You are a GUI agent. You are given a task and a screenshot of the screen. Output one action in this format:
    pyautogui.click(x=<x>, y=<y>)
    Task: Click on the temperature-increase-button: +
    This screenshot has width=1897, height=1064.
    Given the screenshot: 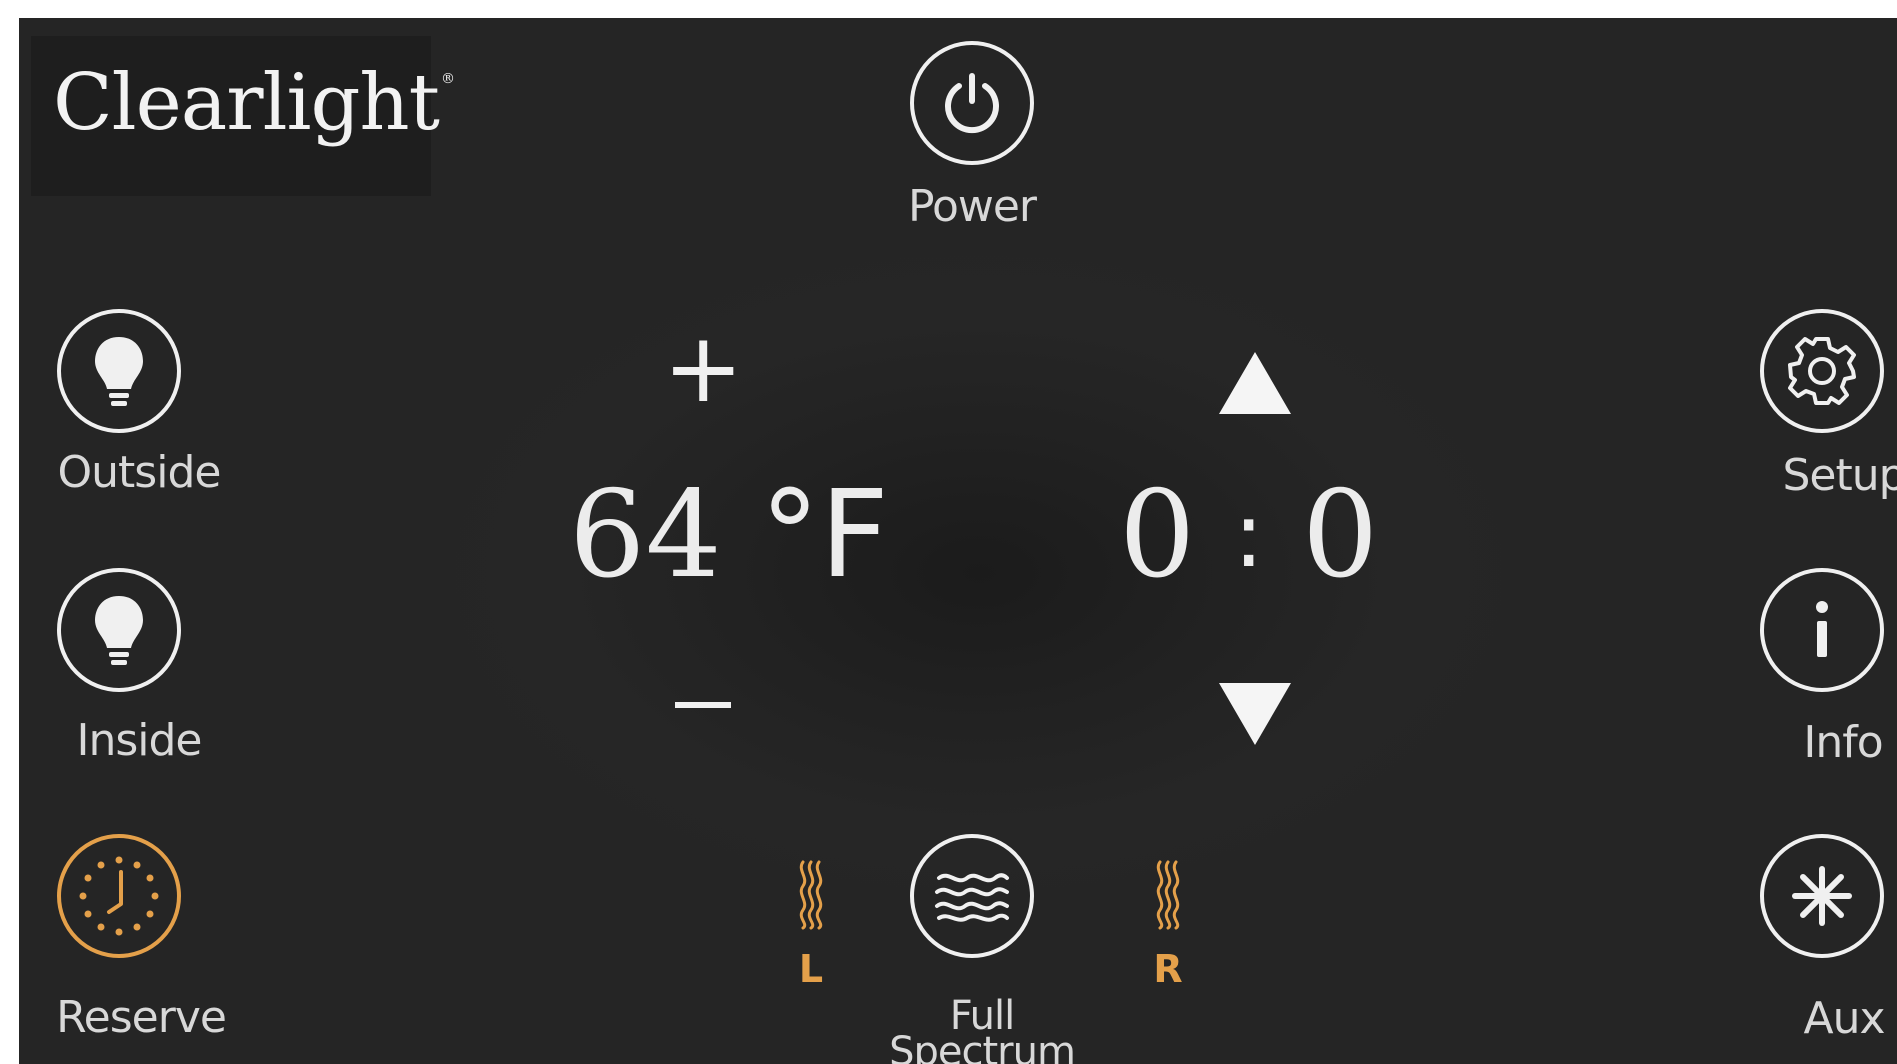 What is the action you would take?
    pyautogui.click(x=703, y=368)
    